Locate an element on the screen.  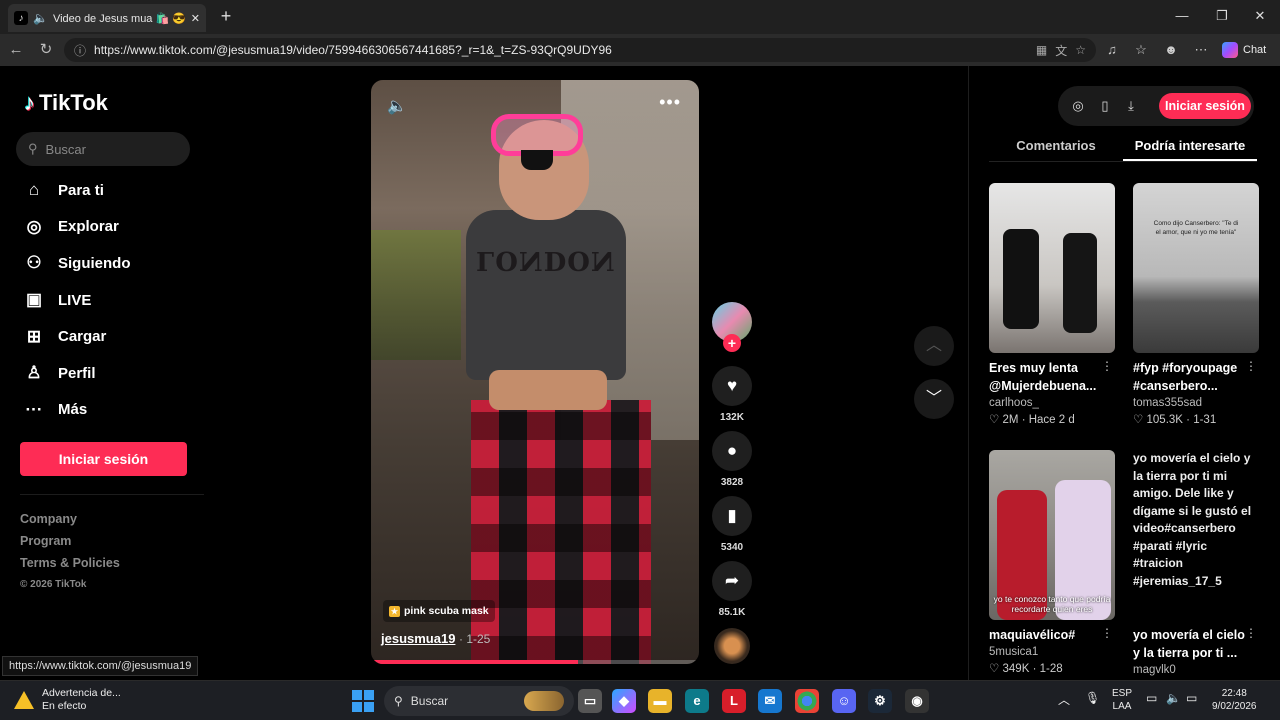
tab-comentarios: Comentarios is located at coordinates (1056, 146).